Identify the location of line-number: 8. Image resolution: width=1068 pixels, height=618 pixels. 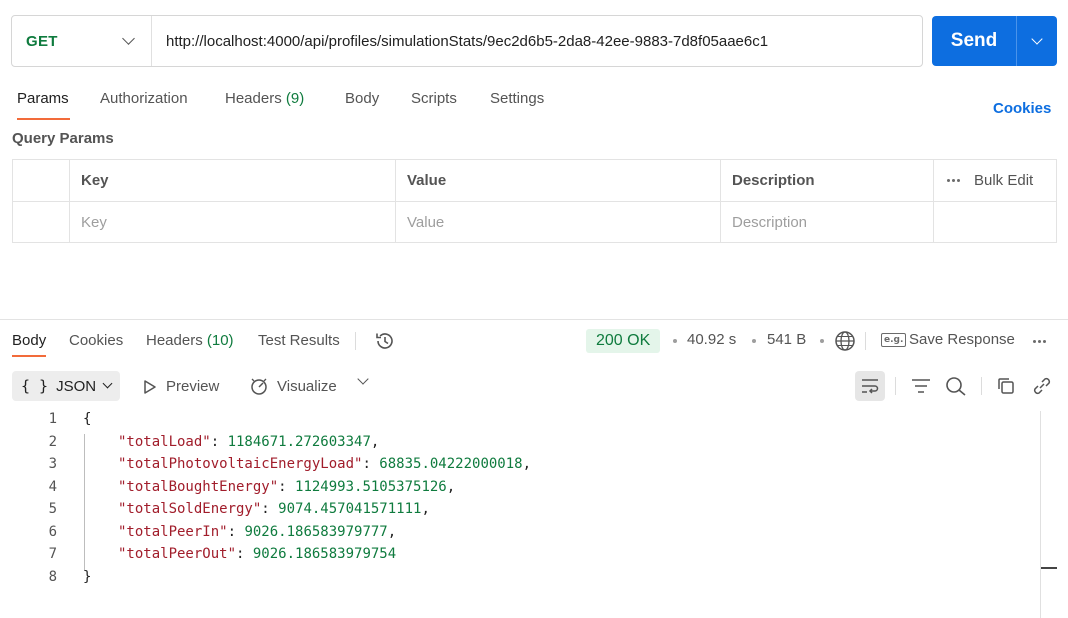
(52, 577).